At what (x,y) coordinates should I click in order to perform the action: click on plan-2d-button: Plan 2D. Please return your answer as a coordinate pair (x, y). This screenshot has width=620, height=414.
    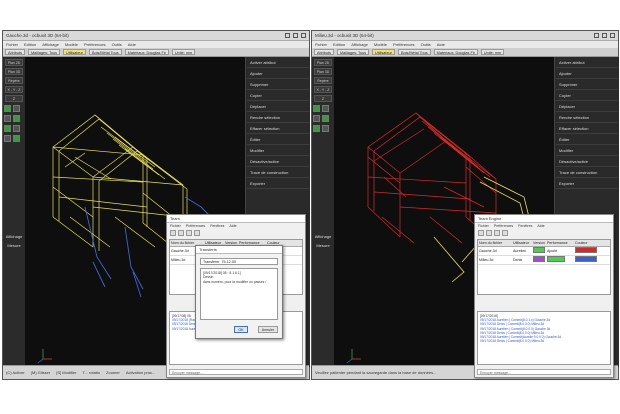
    Looking at the image, I should click on (14, 62).